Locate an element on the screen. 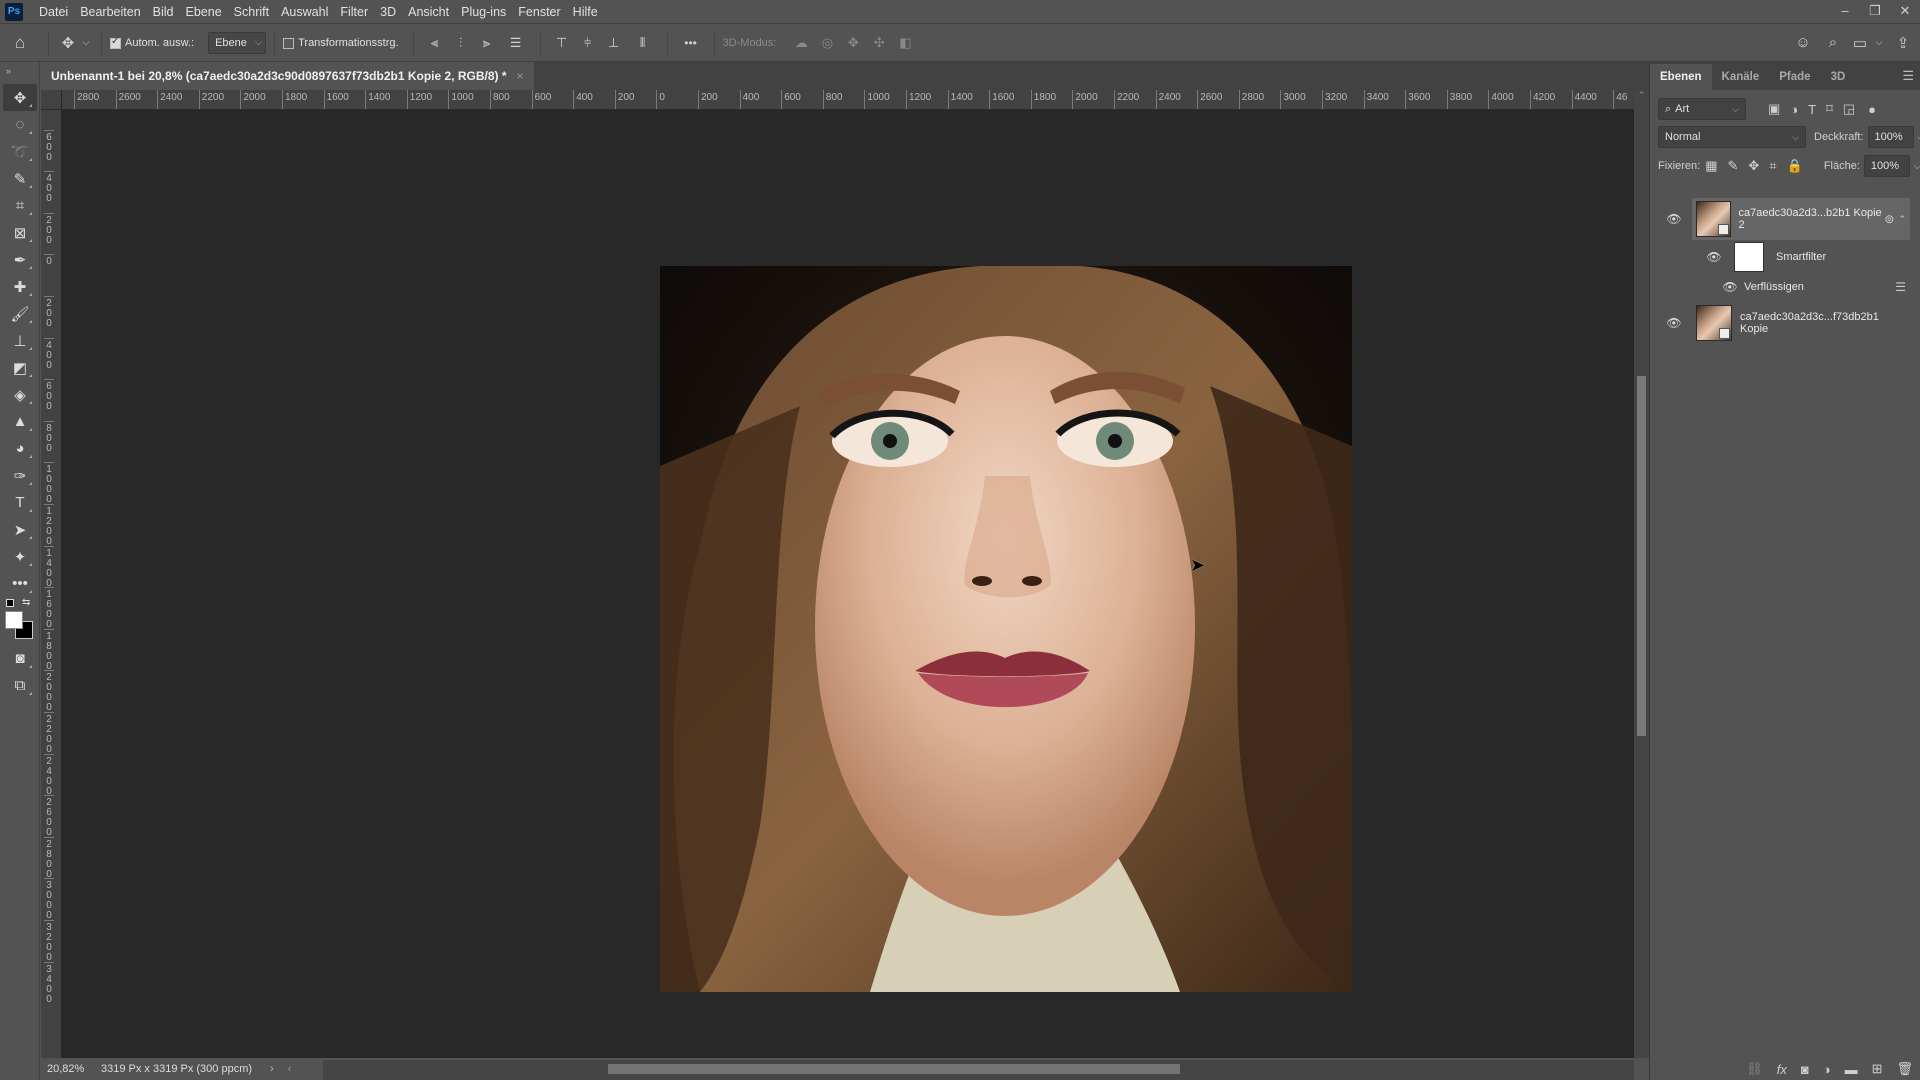  3d-pan-icon: ✥ is located at coordinates (853, 43).